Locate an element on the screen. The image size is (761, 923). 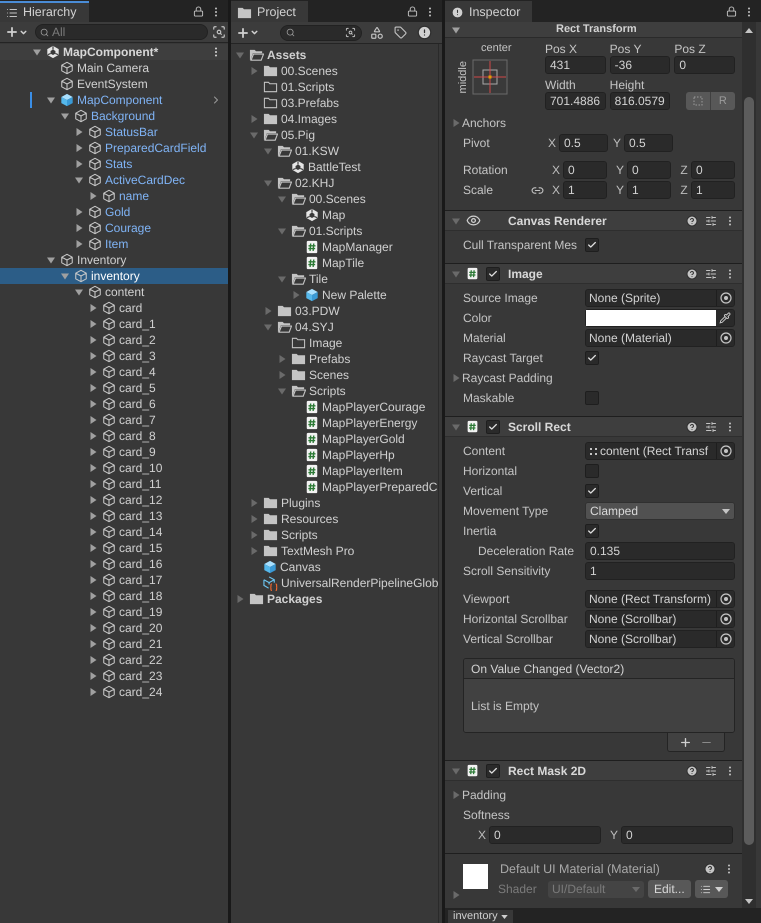
hierarchy-item: card_11 is located at coordinates (114, 484).